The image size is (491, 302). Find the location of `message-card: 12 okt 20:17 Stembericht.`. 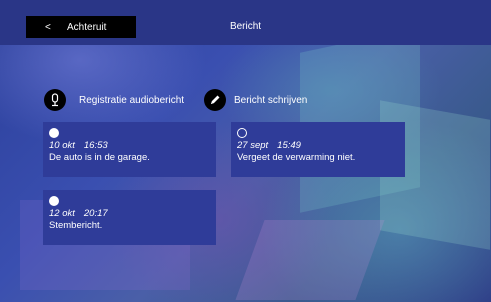

message-card: 12 okt 20:17 Stembericht. is located at coordinates (129, 217).